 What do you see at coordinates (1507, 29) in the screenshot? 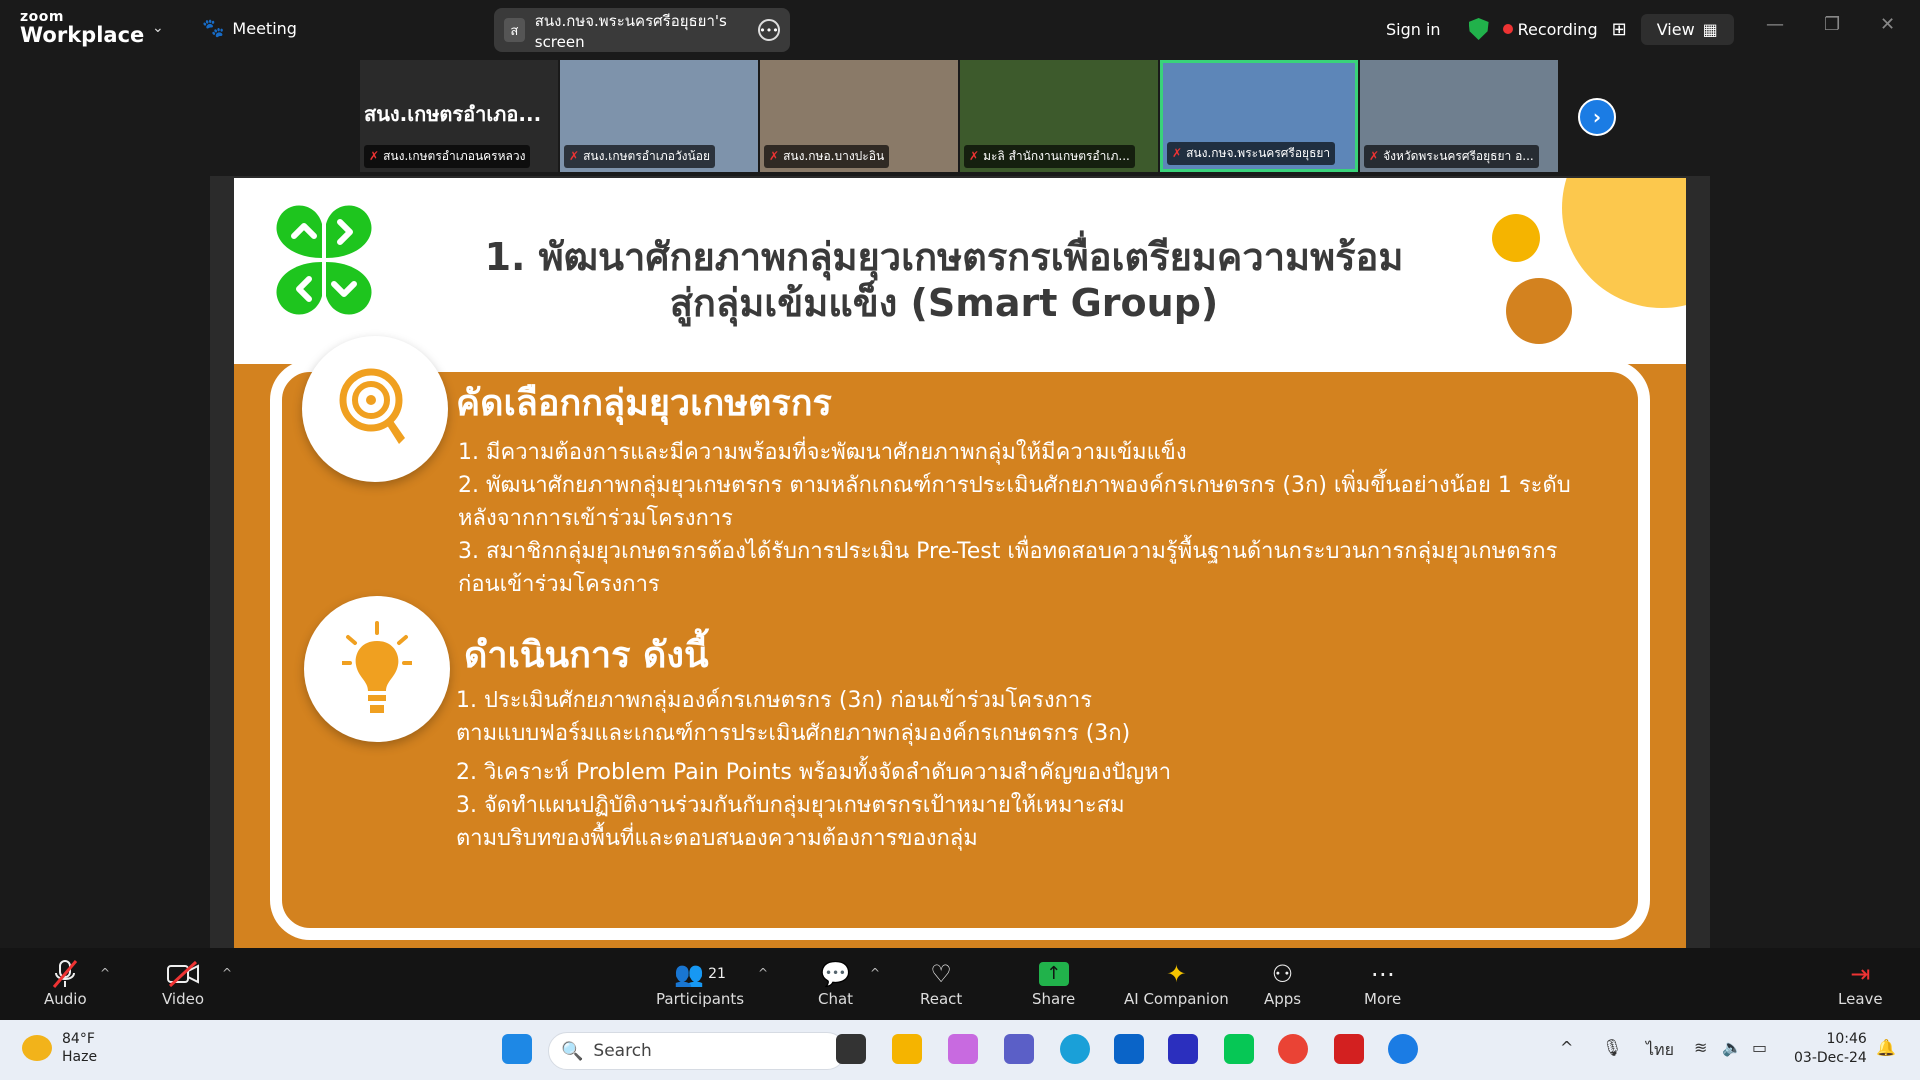
I see `record-dot-icon` at bounding box center [1507, 29].